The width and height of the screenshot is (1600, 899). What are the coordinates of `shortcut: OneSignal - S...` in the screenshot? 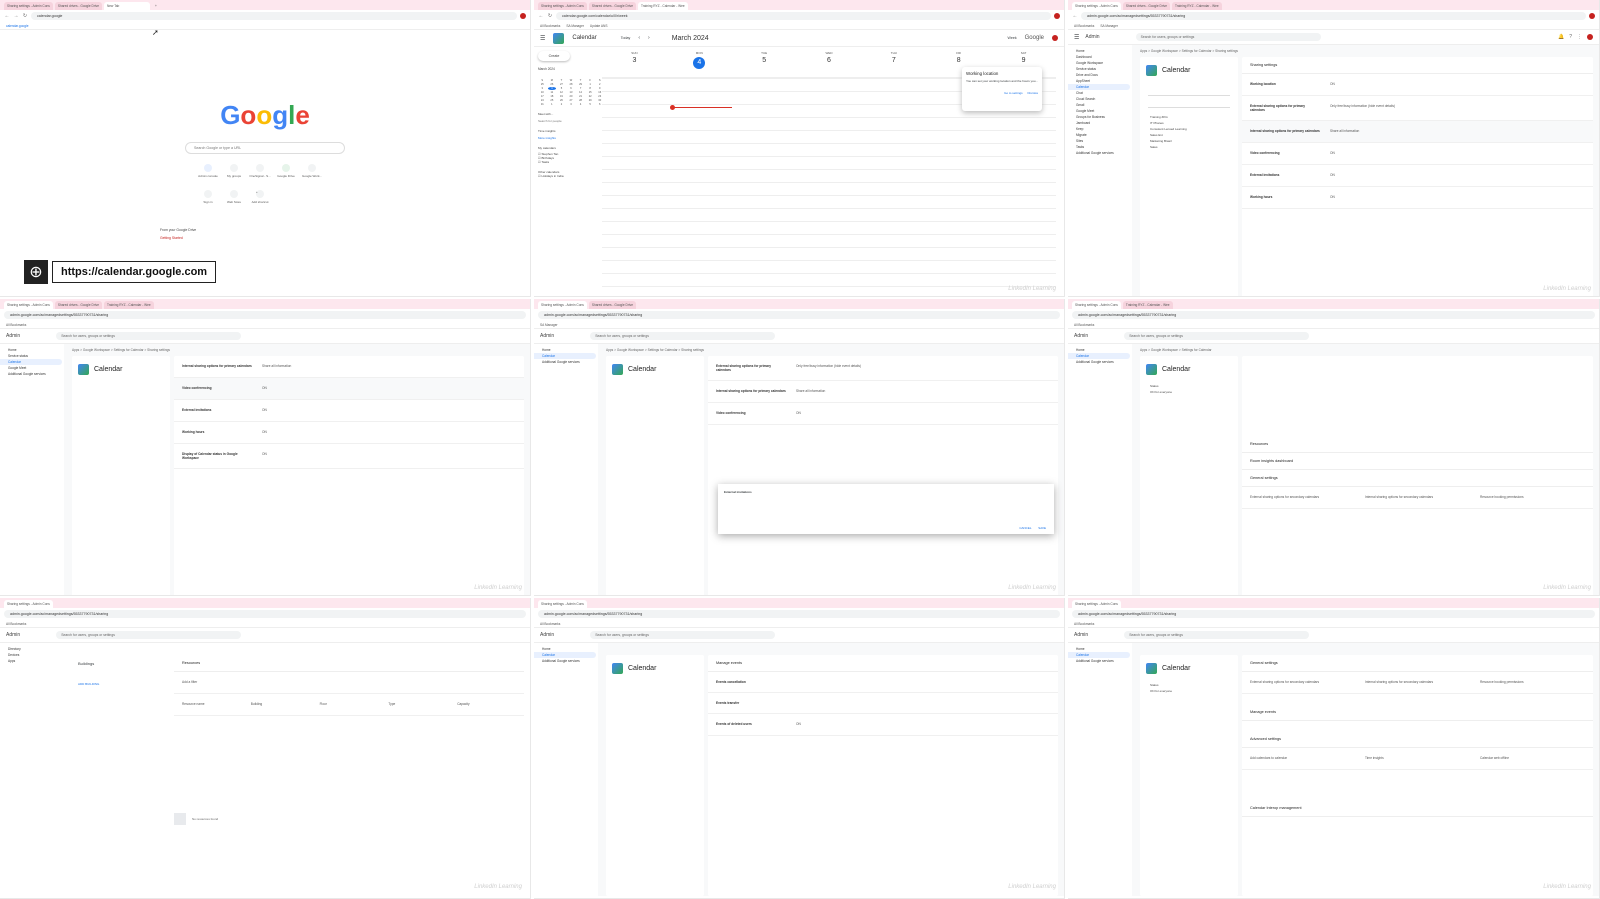 It's located at (260, 171).